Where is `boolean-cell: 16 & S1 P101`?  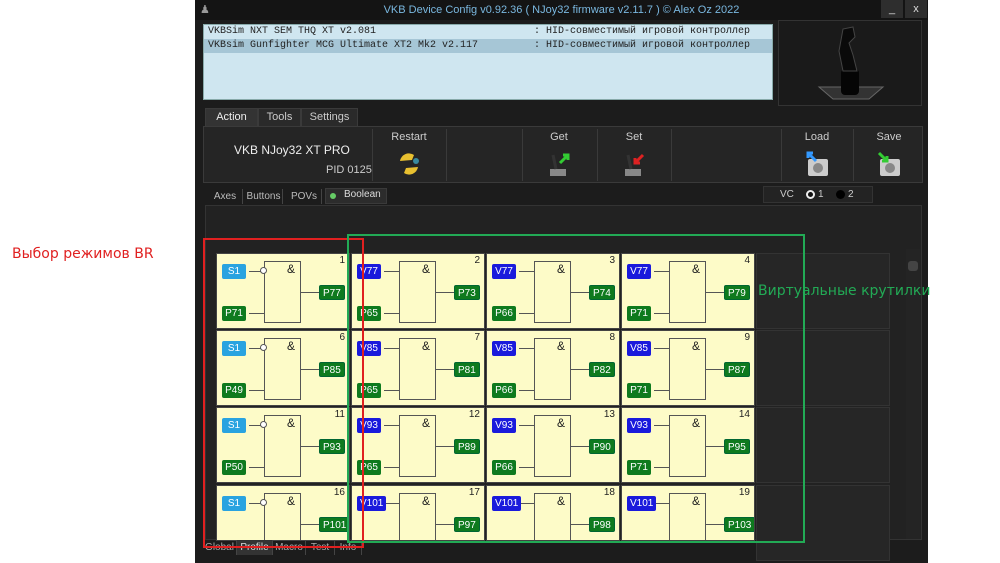
boolean-cell: 16 & S1 P101 is located at coordinates (283, 513).